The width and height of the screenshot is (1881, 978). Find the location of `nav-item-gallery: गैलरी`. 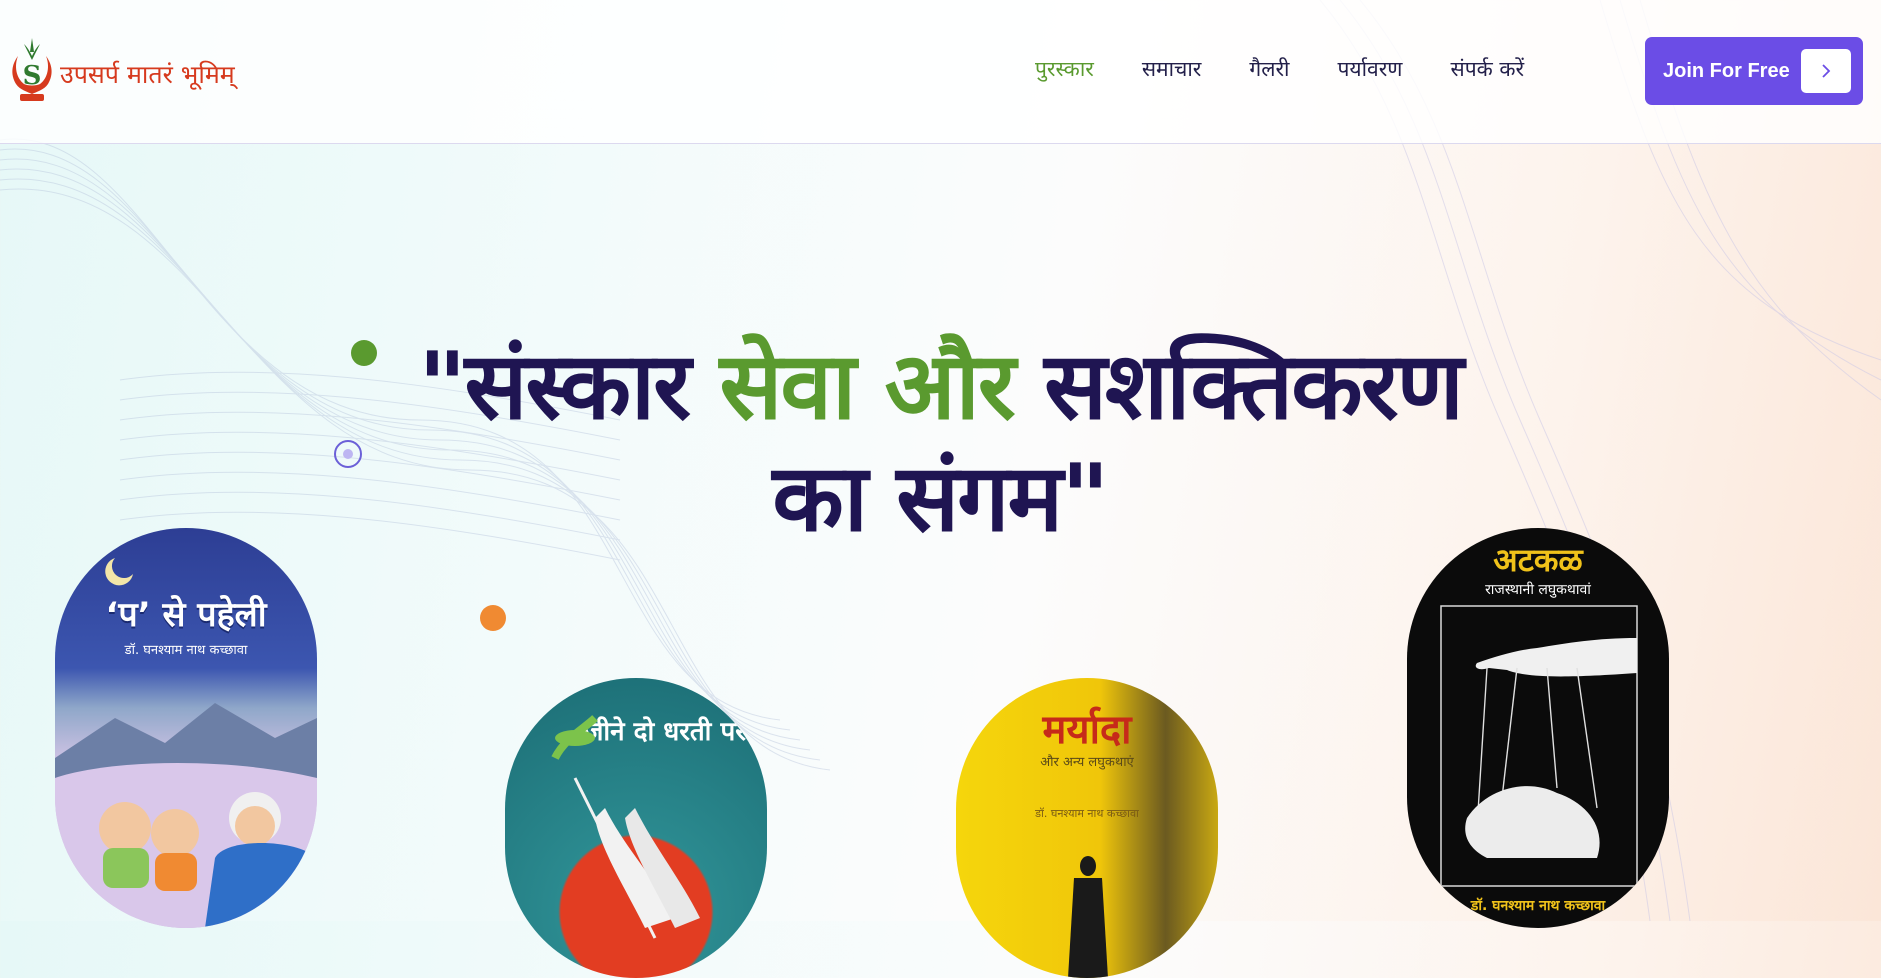

nav-item-gallery: गैलरी is located at coordinates (1269, 69).